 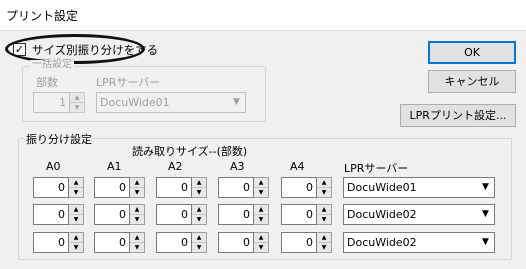 I want to click on lpr-server-column-header: LPRサーバー, so click(x=376, y=168).